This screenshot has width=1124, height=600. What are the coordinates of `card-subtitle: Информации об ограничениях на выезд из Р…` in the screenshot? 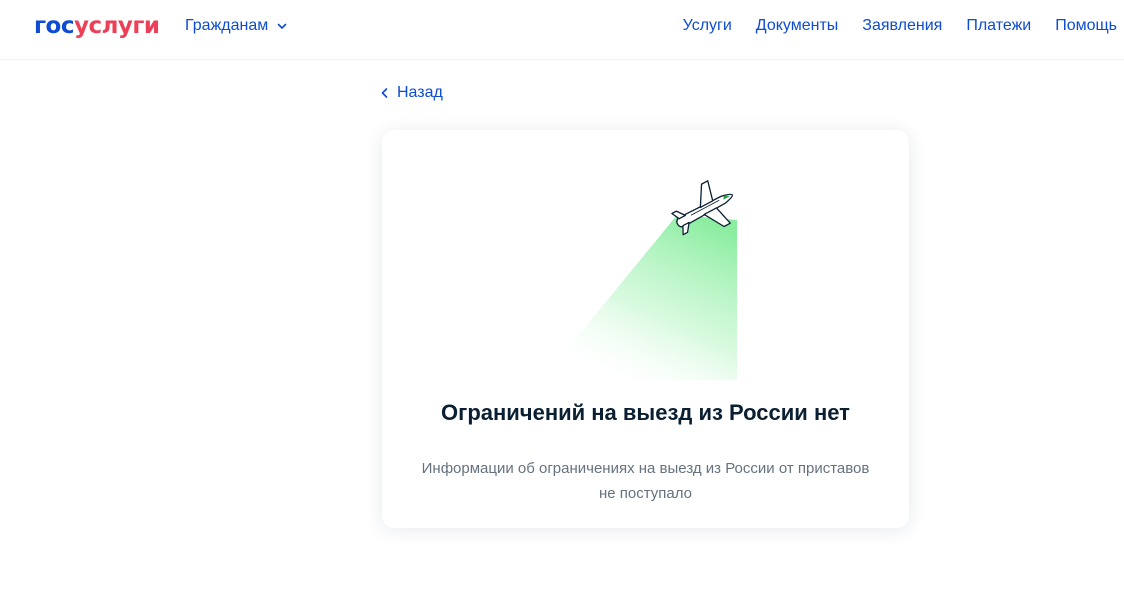 It's located at (645, 481).